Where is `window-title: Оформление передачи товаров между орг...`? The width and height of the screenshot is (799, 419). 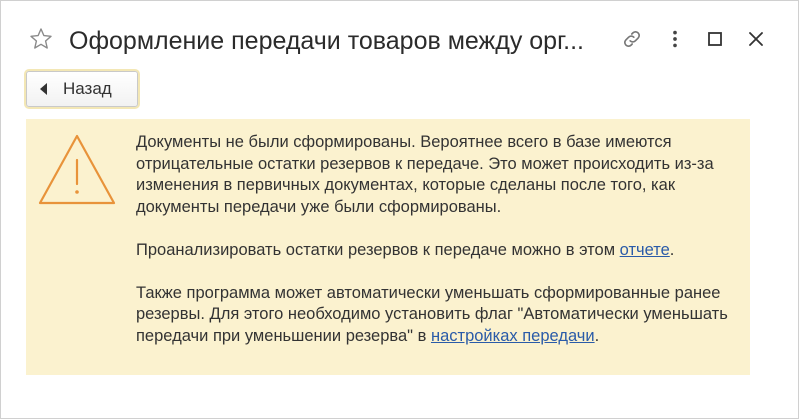 window-title: Оформление передачи товаров между орг... is located at coordinates (326, 41).